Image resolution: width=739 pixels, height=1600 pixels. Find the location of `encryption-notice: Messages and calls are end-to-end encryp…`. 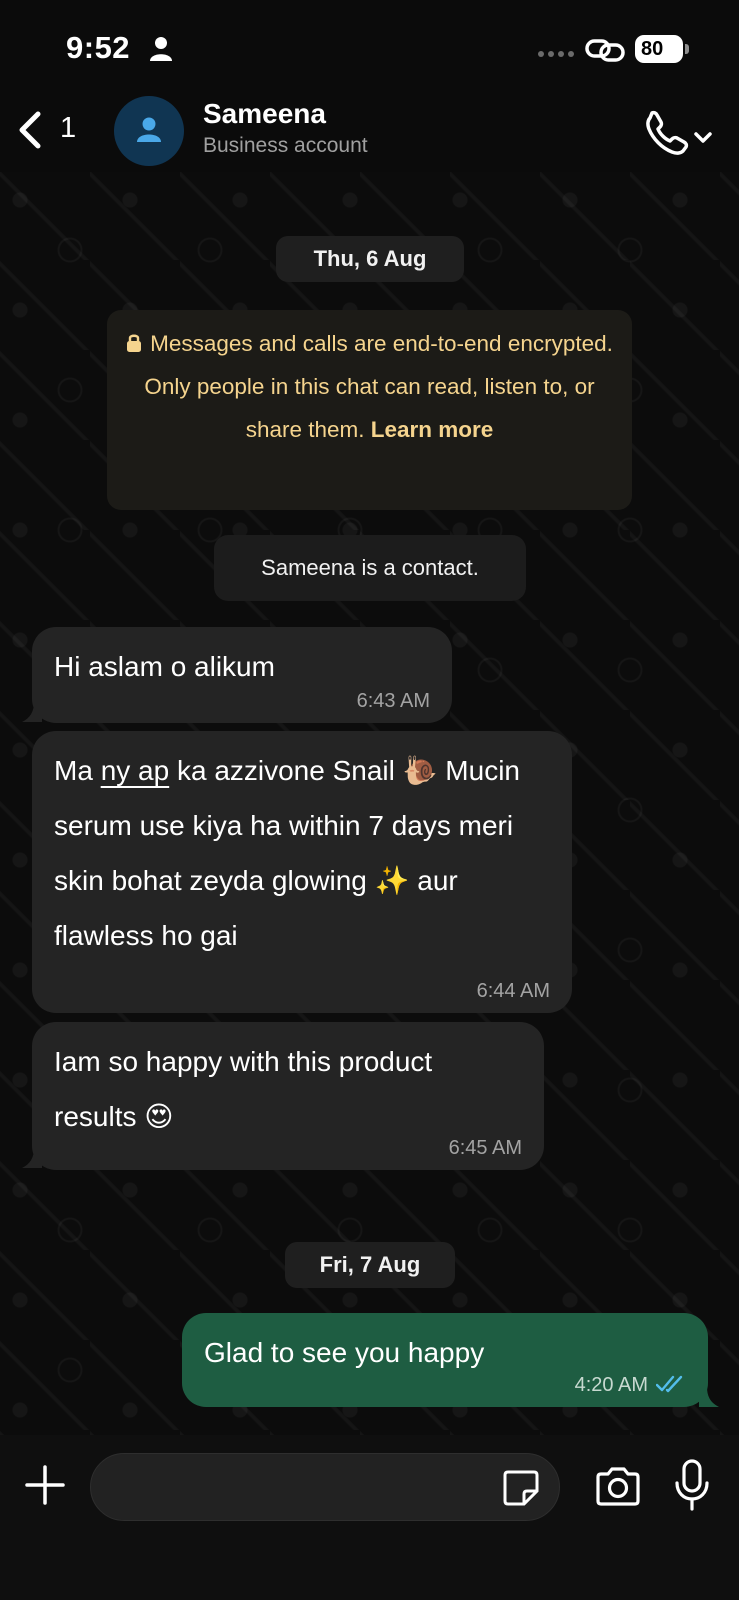

encryption-notice: Messages and calls are end-to-end encryp… is located at coordinates (369, 410).